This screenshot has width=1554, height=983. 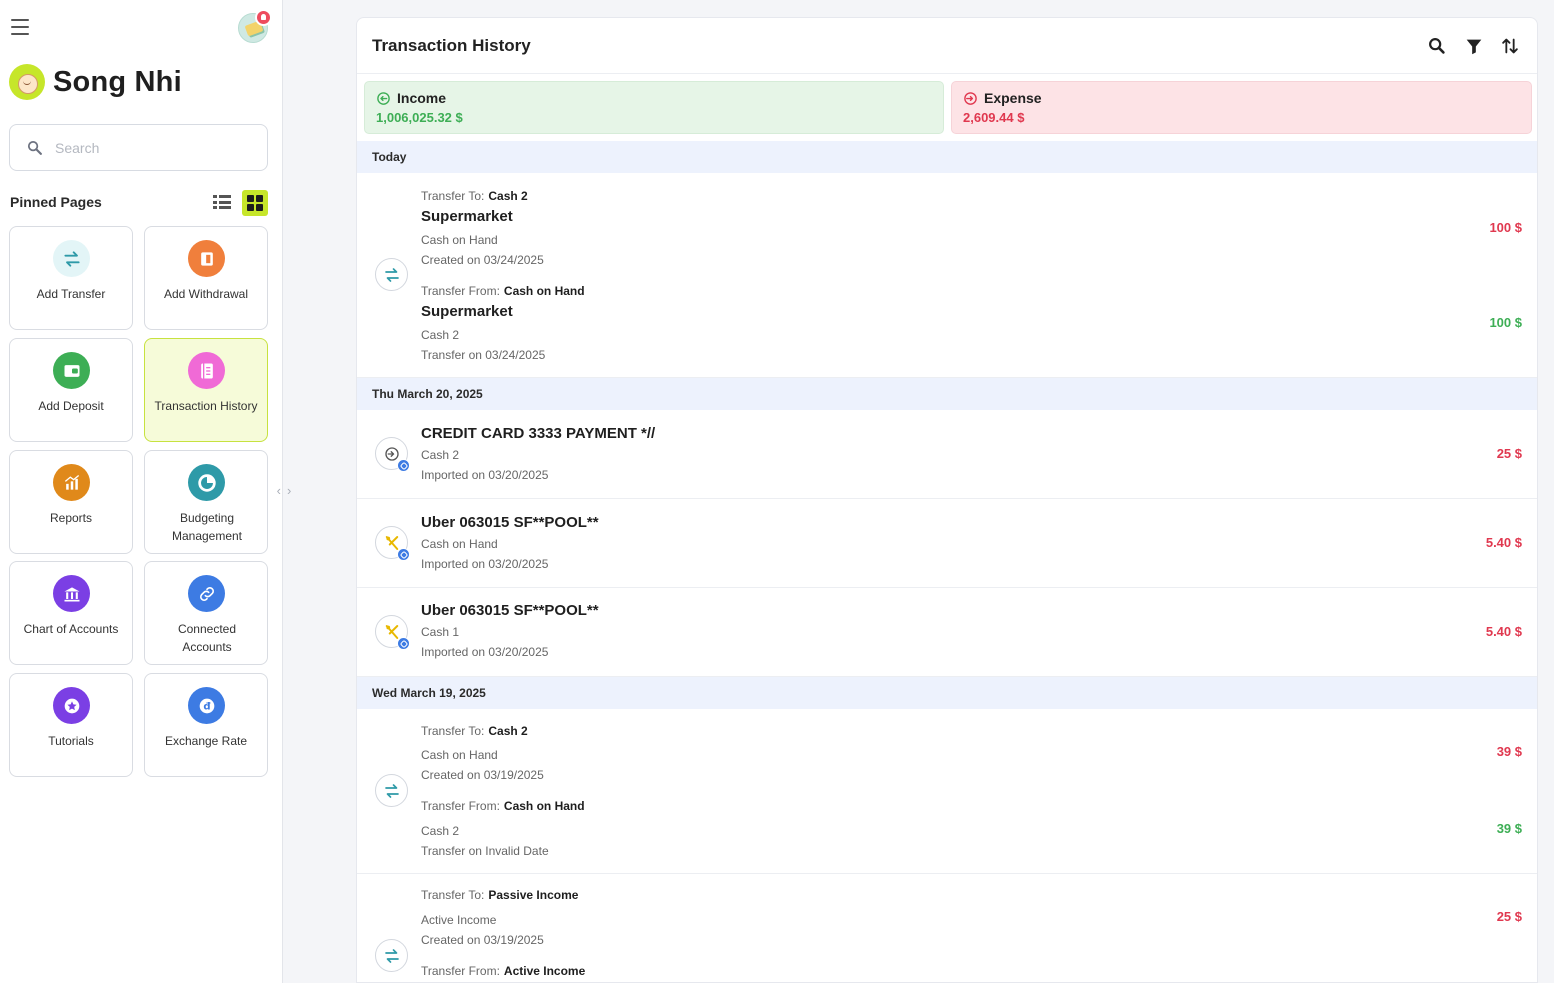 What do you see at coordinates (970, 98) in the screenshot?
I see `expense-icon` at bounding box center [970, 98].